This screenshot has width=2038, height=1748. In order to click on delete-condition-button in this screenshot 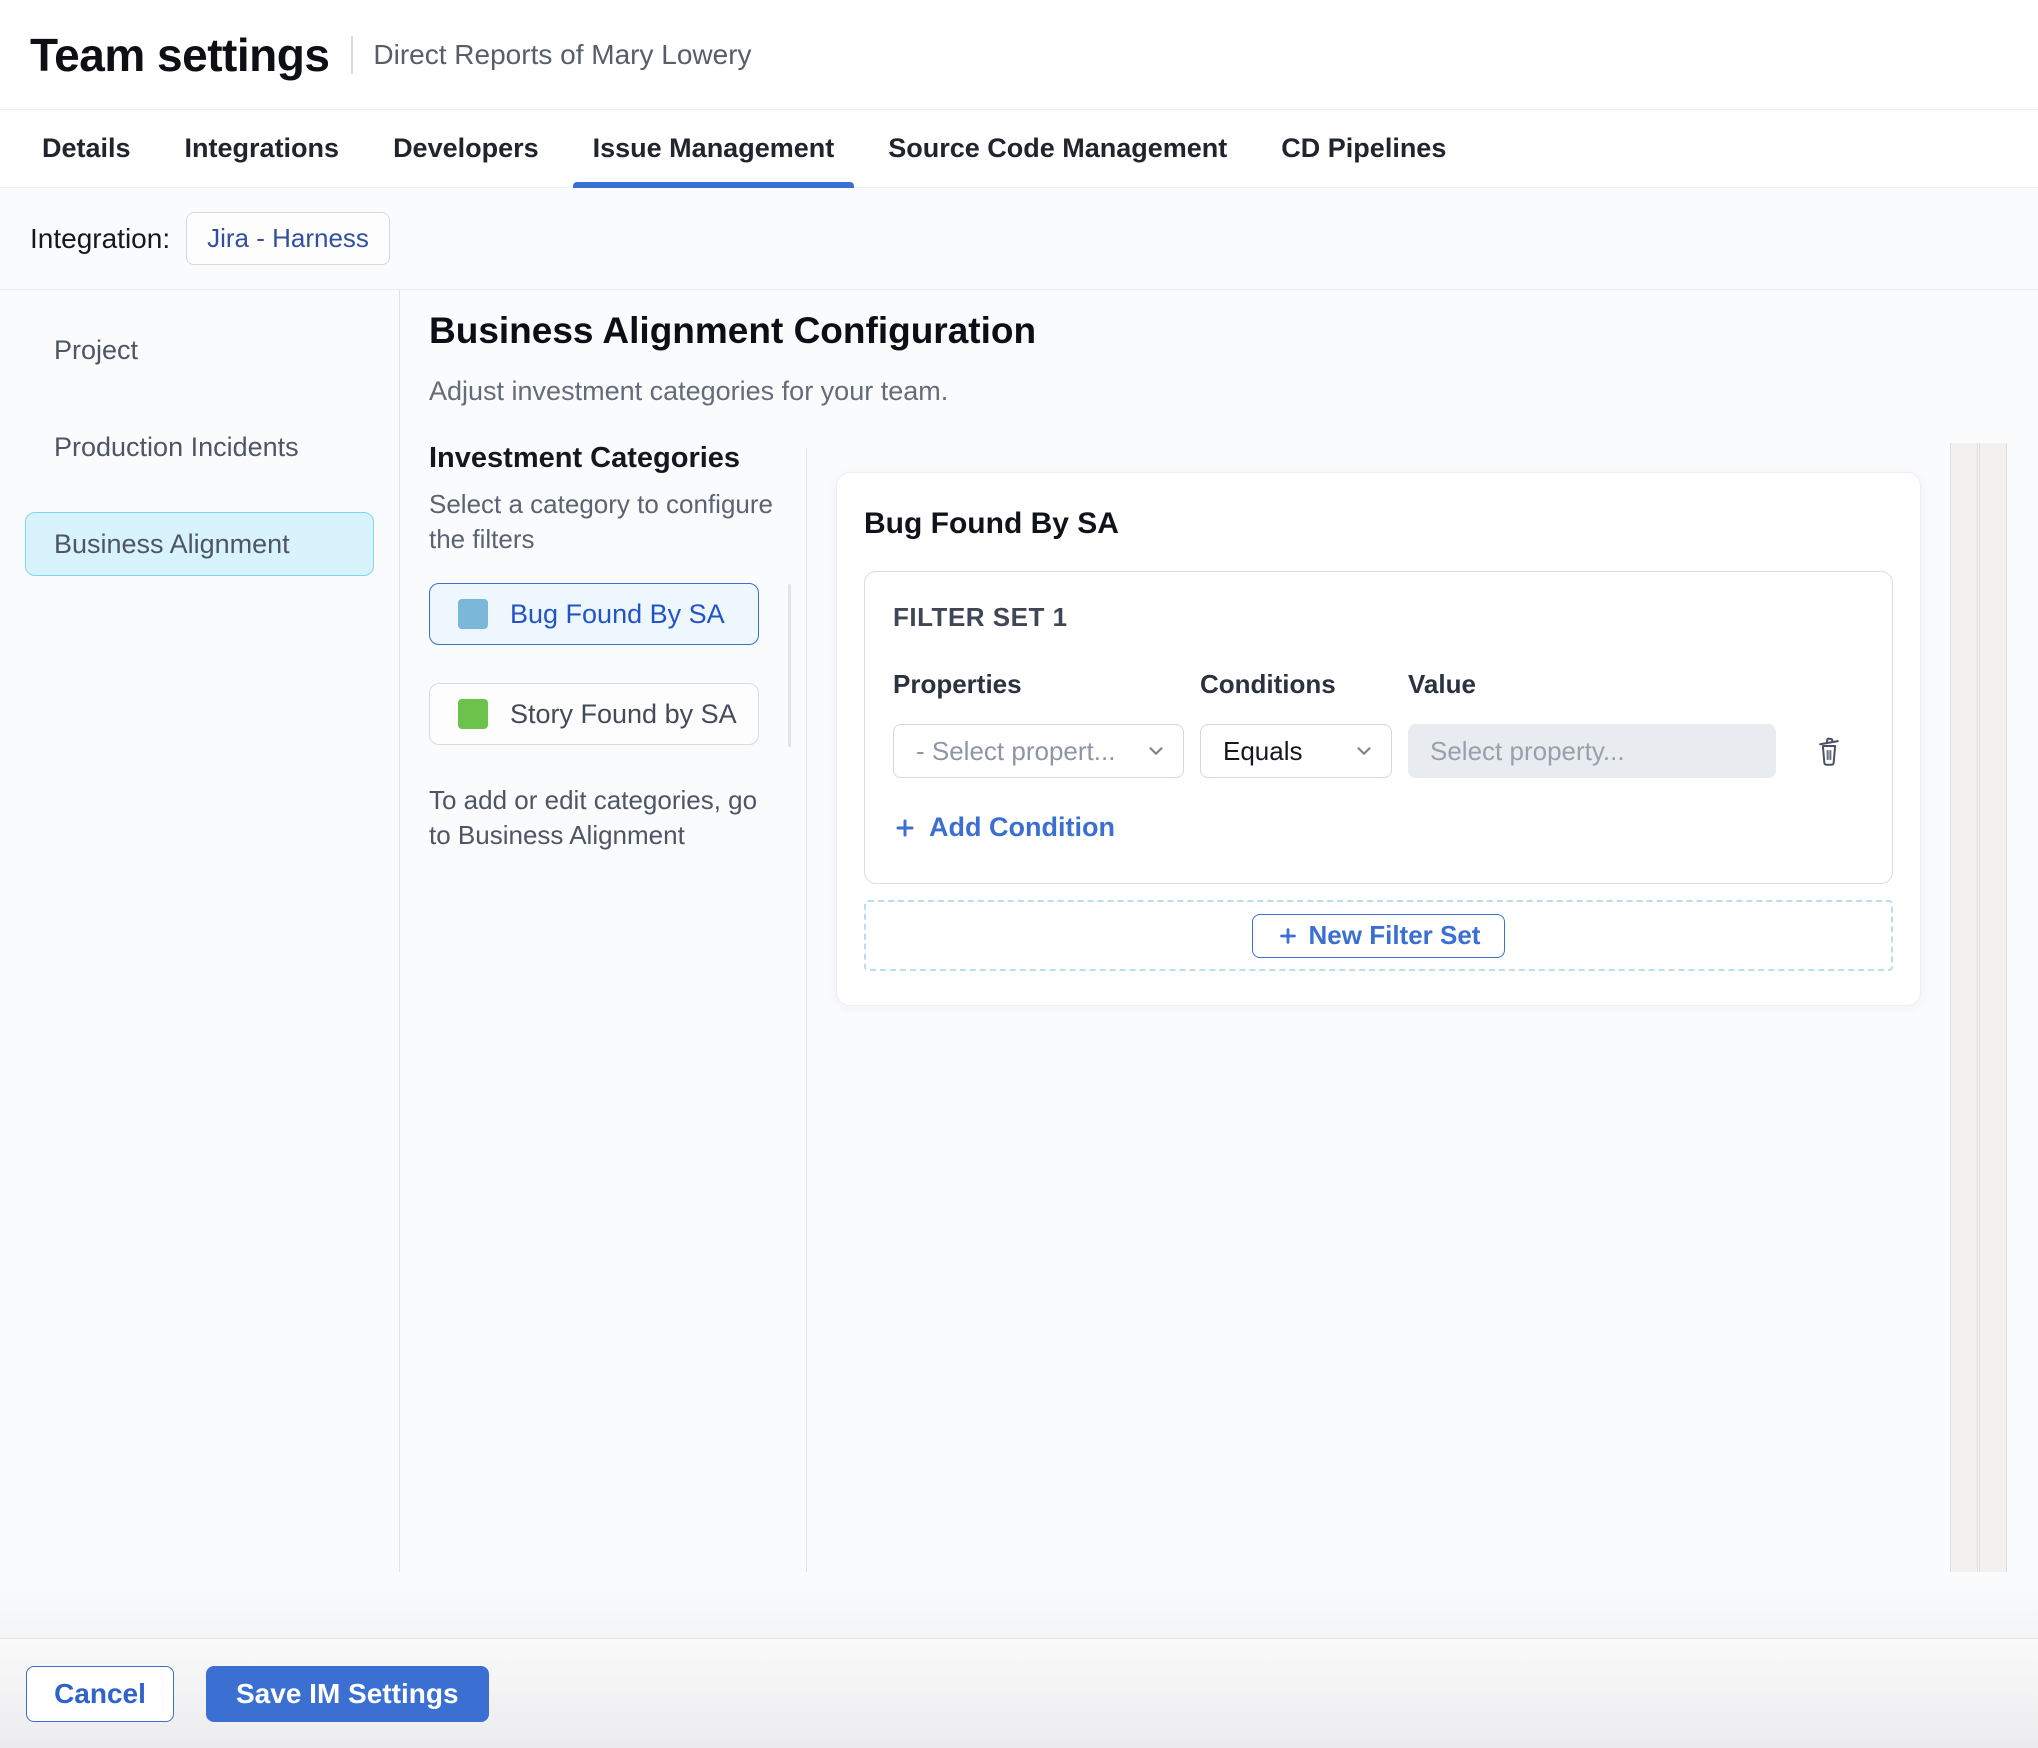, I will do `click(1829, 751)`.